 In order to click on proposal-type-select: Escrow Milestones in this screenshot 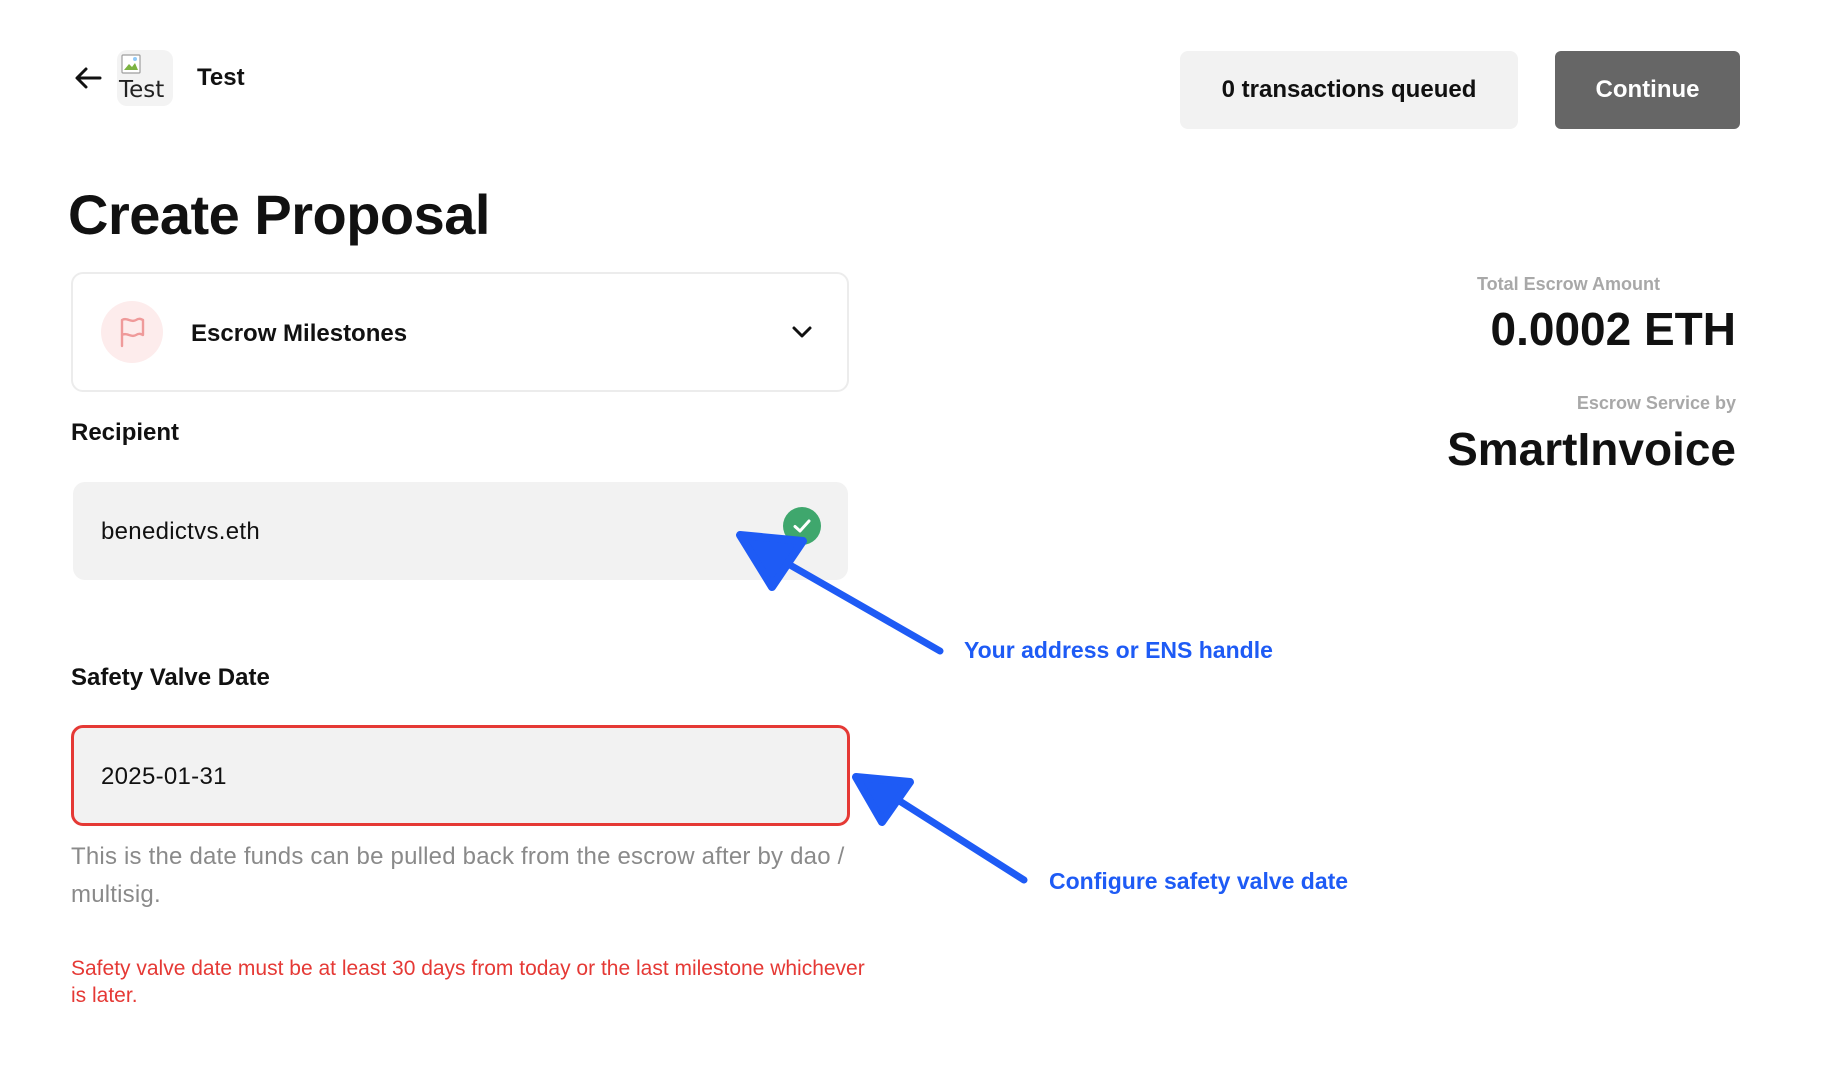, I will do `click(460, 332)`.